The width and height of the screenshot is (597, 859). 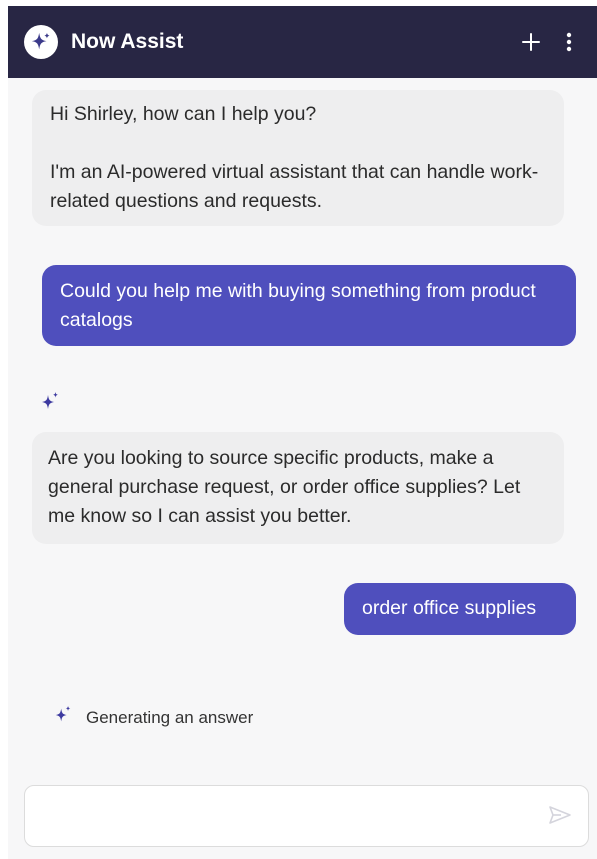 I want to click on kebab-menu-icon, so click(x=569, y=42).